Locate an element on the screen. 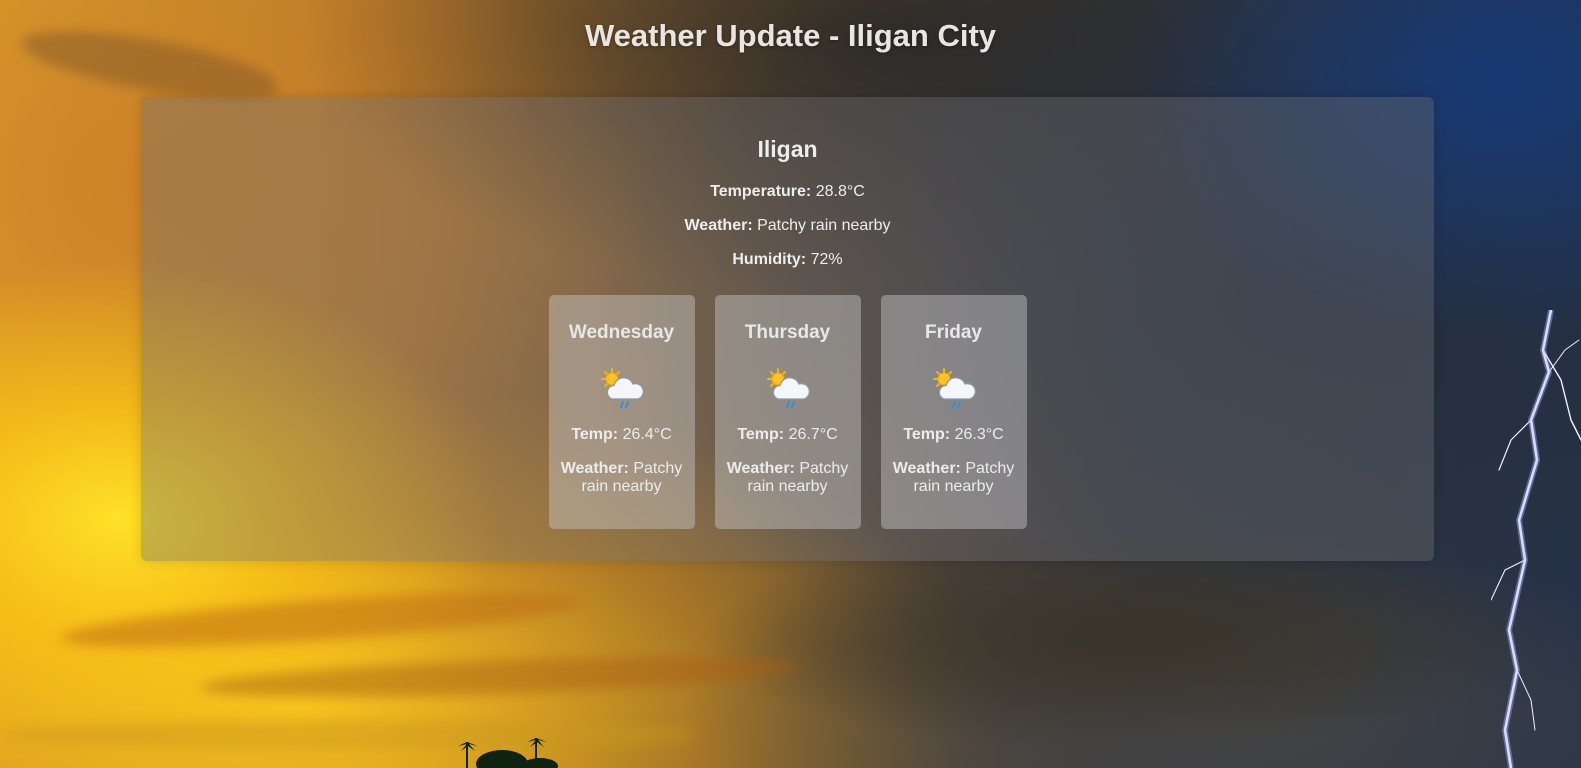 The height and width of the screenshot is (768, 1581). humidity-label: Humidity: is located at coordinates (769, 259).